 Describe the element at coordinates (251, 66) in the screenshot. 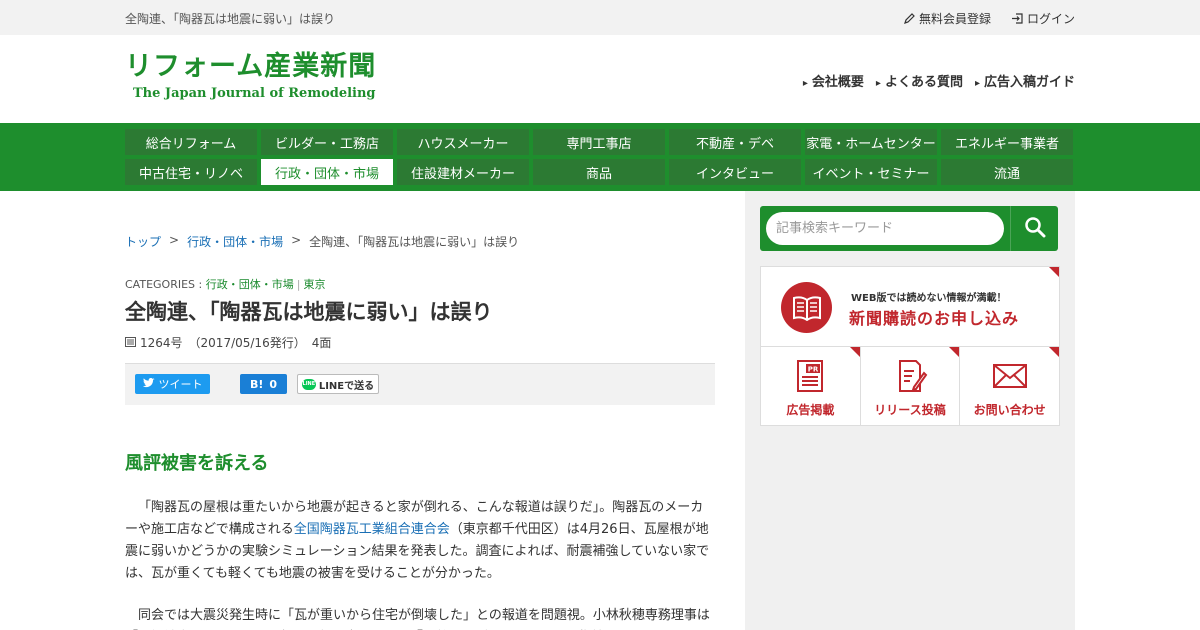

I see `logo-jp: リフォーム産業新聞` at that location.